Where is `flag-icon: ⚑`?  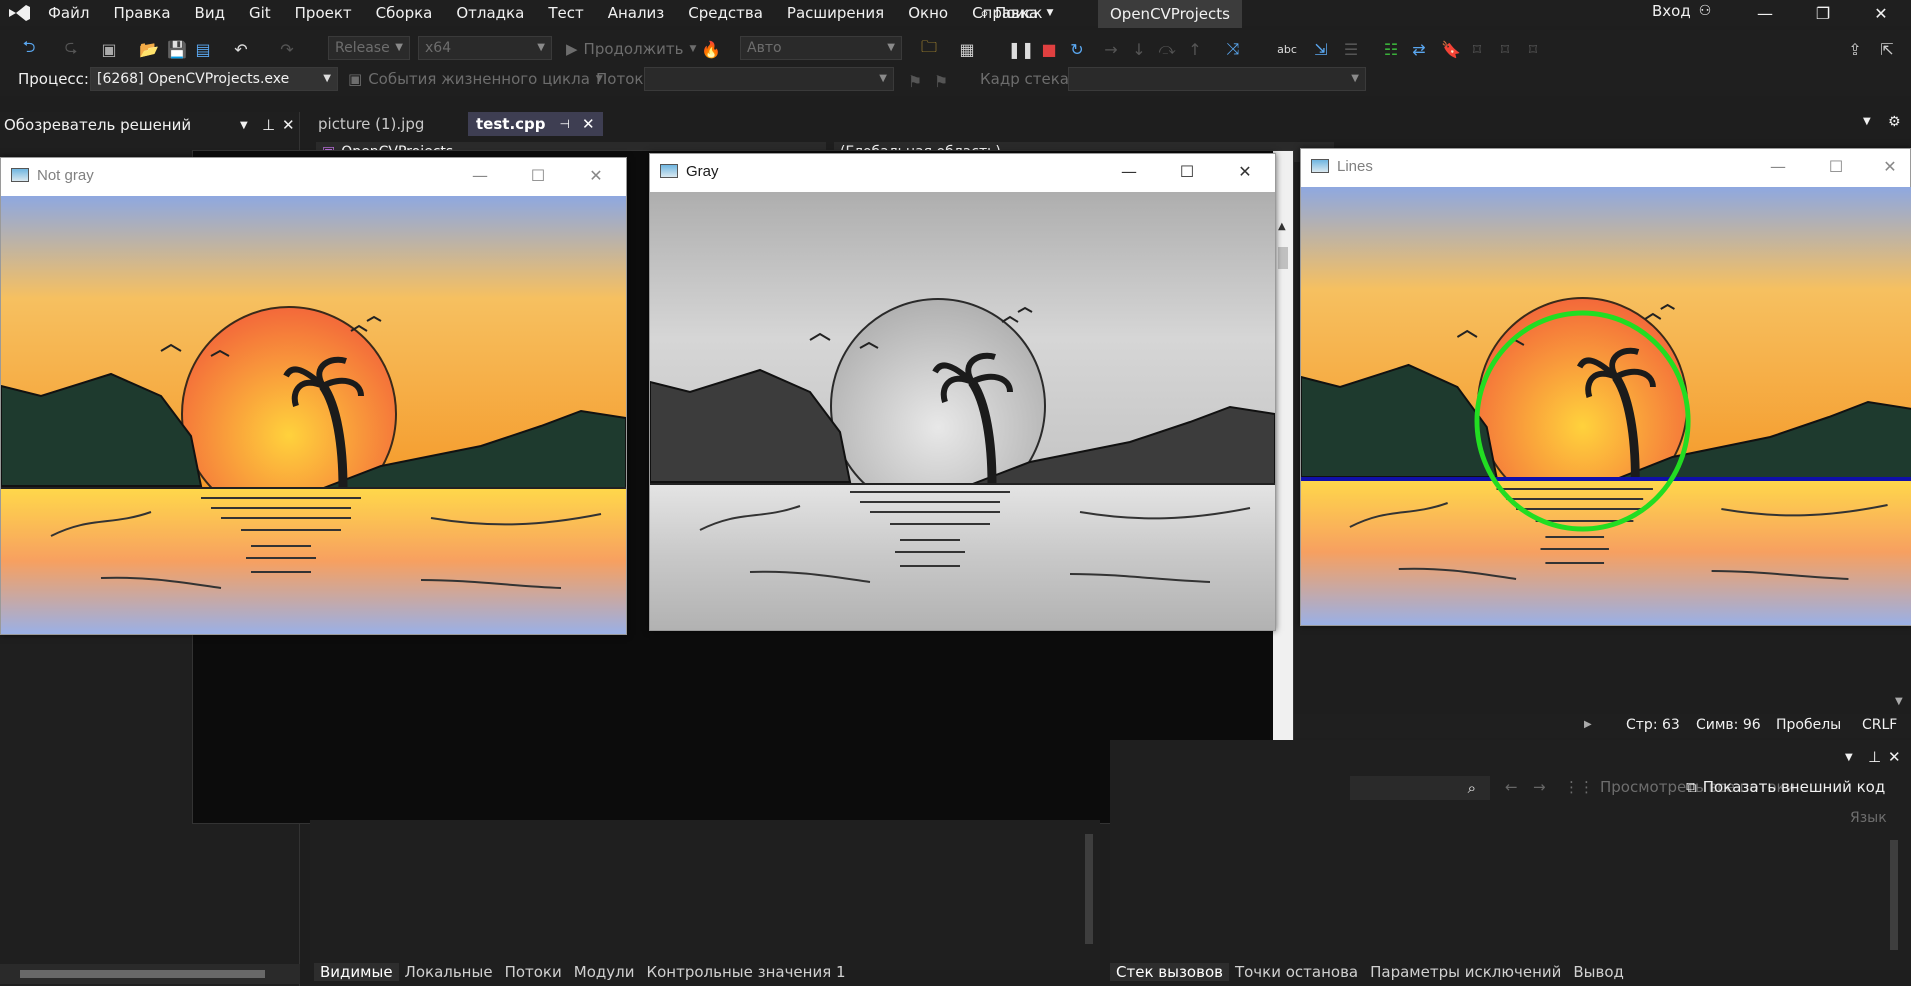
flag-icon: ⚑ is located at coordinates (915, 81).